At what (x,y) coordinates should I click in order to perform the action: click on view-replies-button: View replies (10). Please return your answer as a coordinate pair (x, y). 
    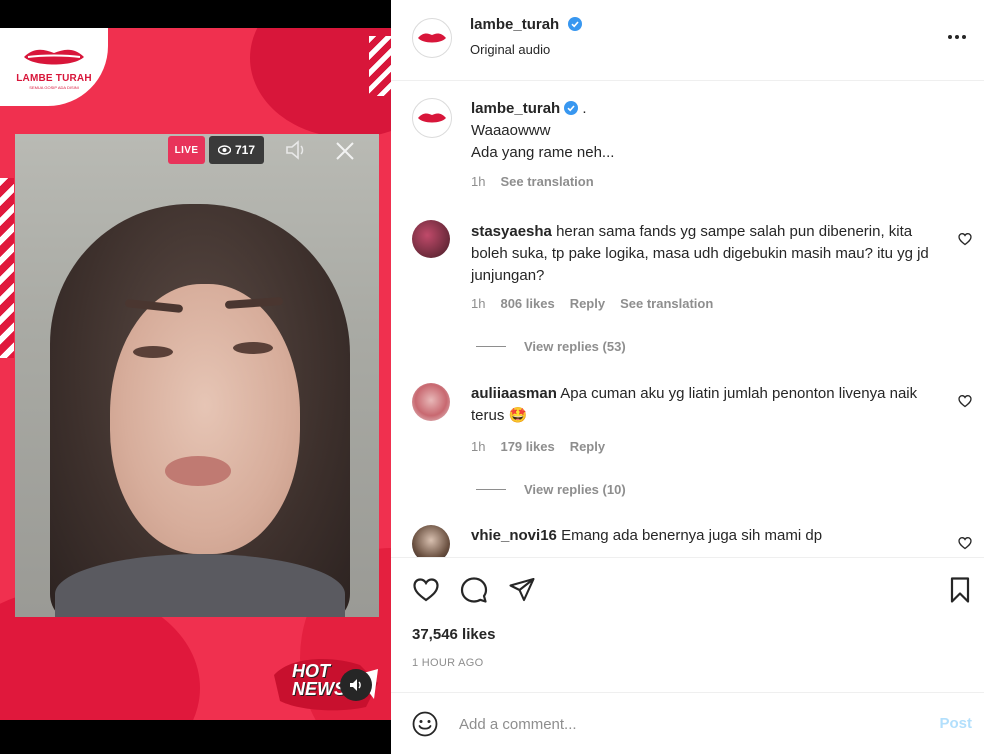
    Looking at the image, I should click on (551, 489).